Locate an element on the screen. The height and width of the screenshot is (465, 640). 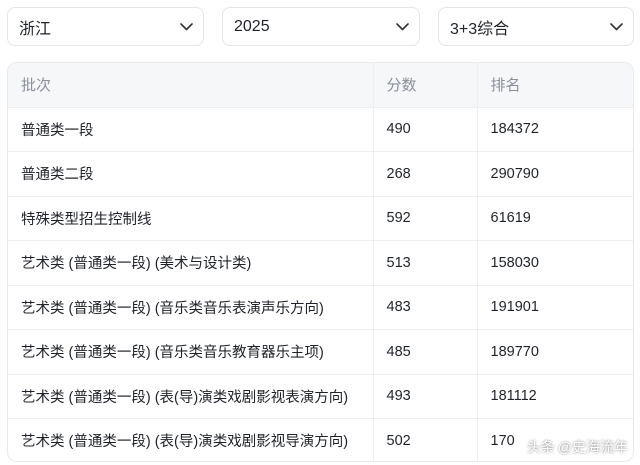
batch-cell: 艺术类 (普通类一段) (美术与设计类) is located at coordinates (191, 263).